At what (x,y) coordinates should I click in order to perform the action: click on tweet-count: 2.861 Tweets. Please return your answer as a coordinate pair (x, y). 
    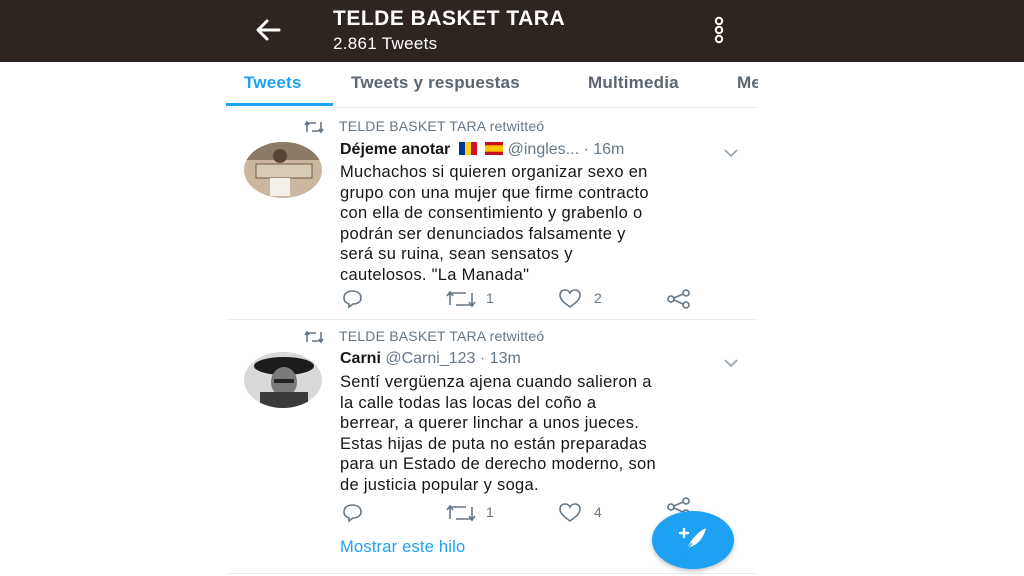
    Looking at the image, I should click on (385, 43).